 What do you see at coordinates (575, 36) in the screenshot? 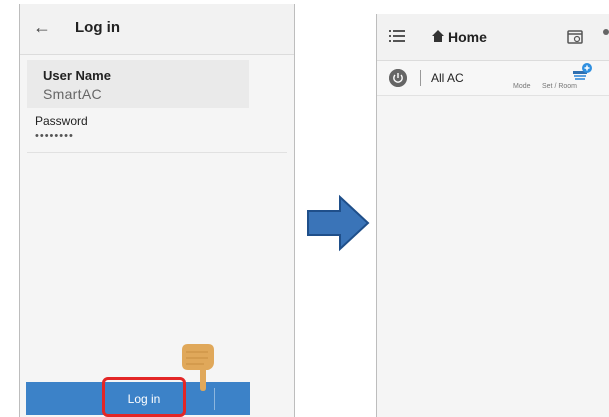
I see `calendar-icon` at bounding box center [575, 36].